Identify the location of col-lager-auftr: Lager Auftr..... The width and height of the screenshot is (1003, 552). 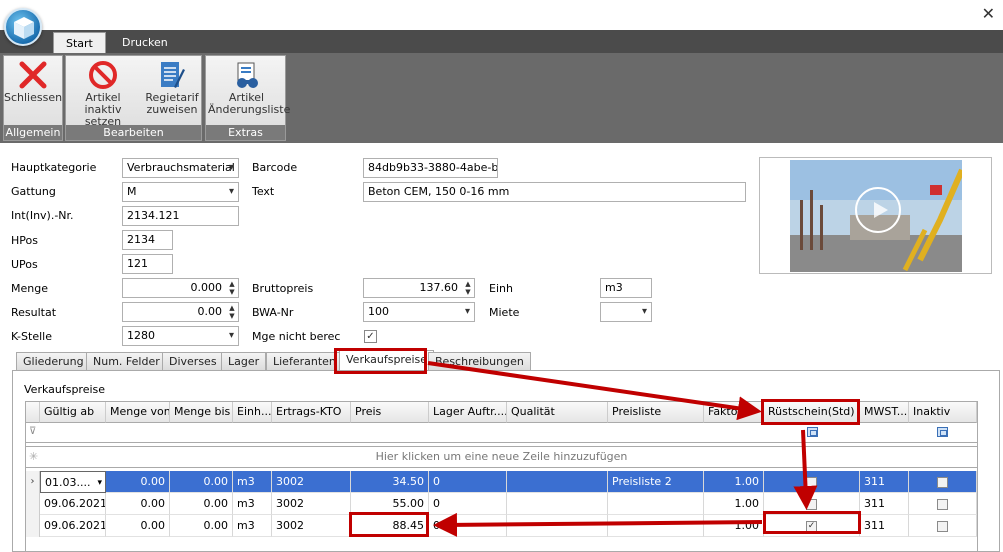
(468, 412).